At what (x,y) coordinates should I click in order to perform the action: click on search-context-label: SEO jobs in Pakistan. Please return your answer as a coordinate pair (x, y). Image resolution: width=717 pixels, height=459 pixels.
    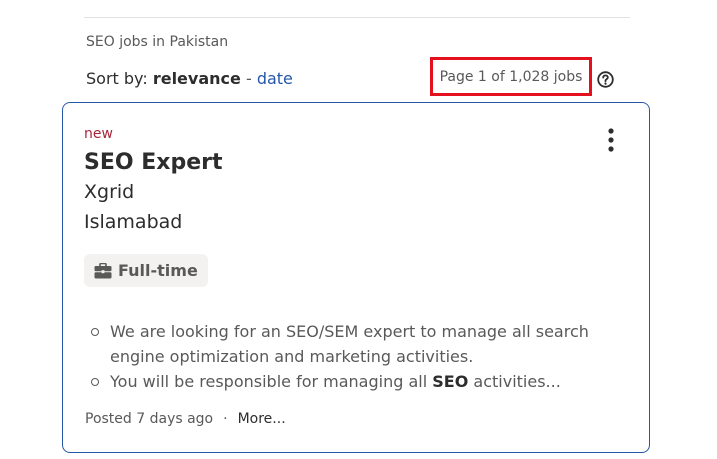
    Looking at the image, I should click on (157, 42).